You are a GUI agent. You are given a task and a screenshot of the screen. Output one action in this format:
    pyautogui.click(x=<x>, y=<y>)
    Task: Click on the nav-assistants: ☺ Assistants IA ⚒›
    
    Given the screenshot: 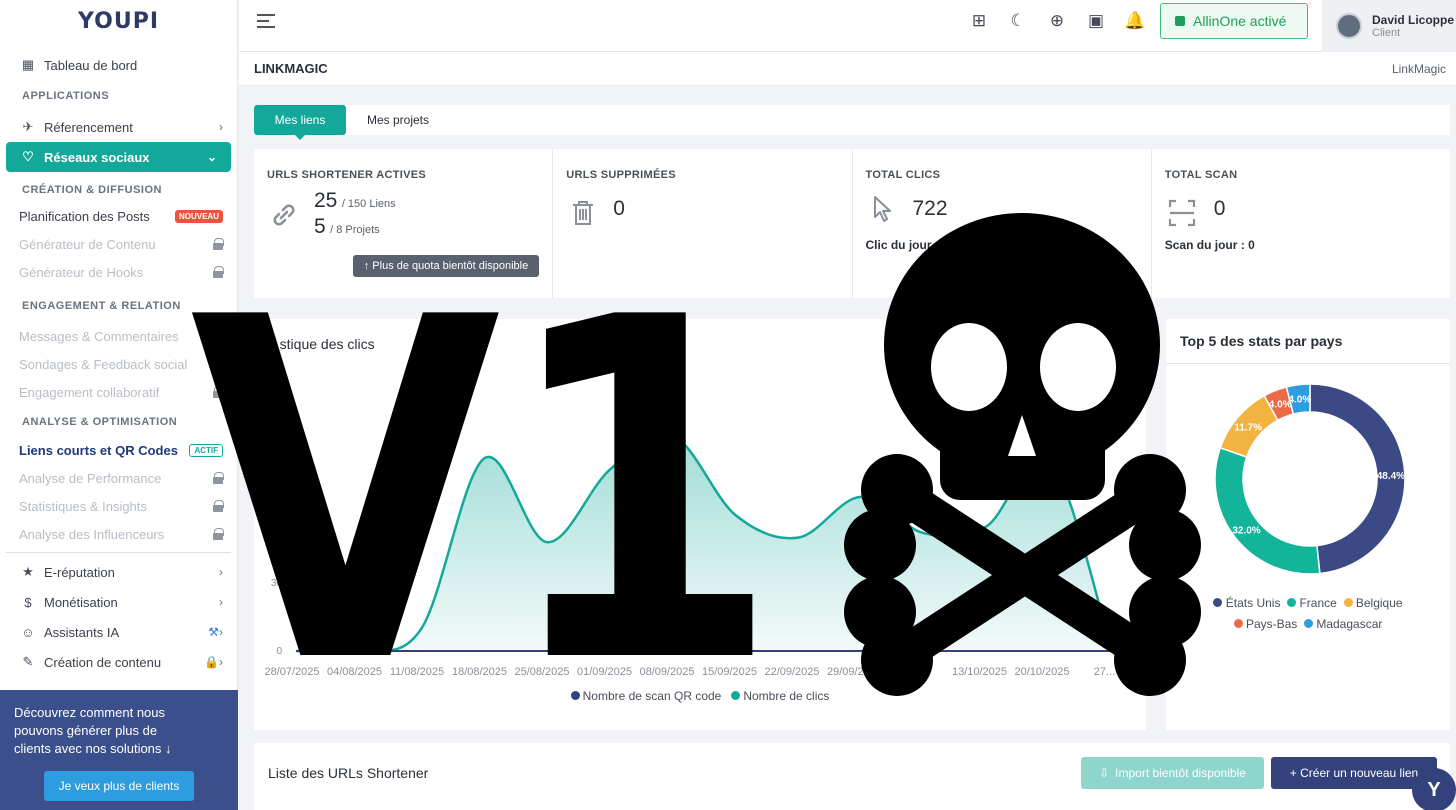 What is the action you would take?
    pyautogui.click(x=118, y=632)
    